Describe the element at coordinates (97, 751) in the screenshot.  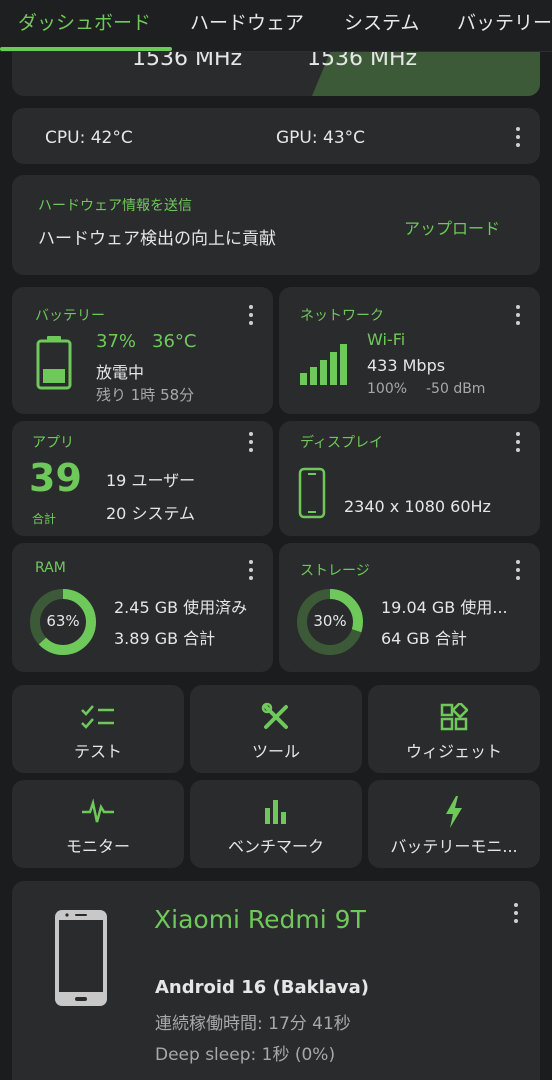
I see `tile-test-label: テスト` at that location.